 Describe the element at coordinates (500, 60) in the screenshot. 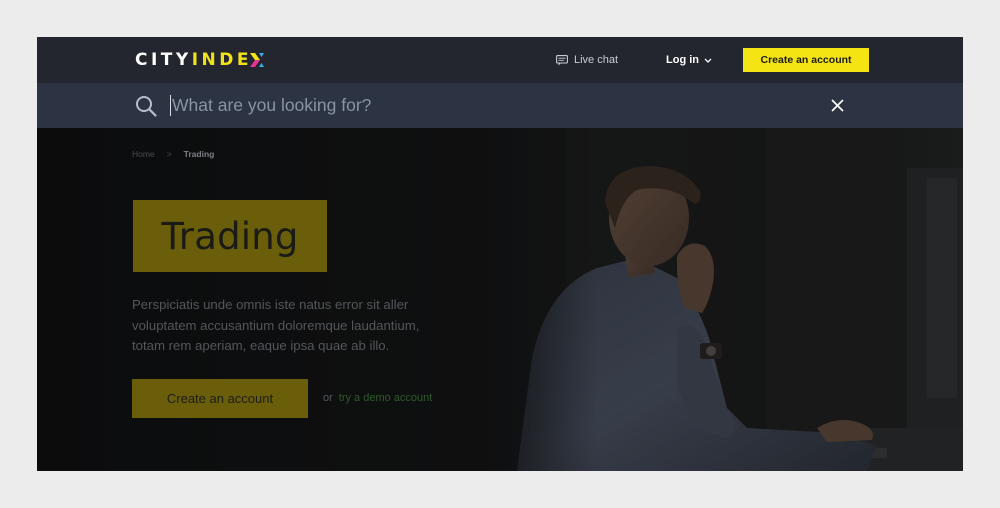

I see `top-navigation: CITYINDE Live chat Log in Create an acco` at that location.